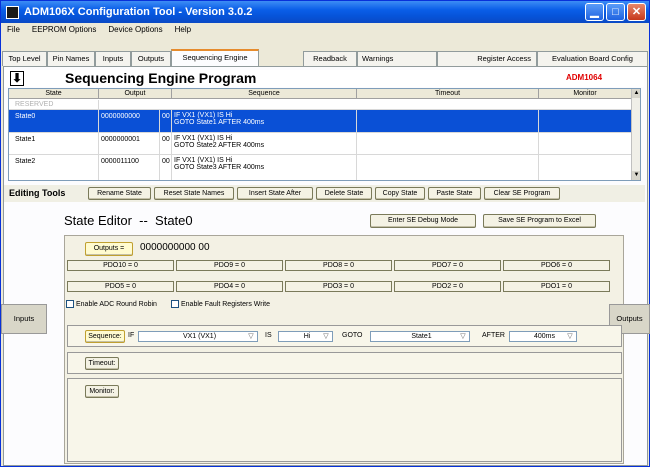 The image size is (650, 467). I want to click on sequence-target-dropdown: State1 ▽, so click(420, 336).